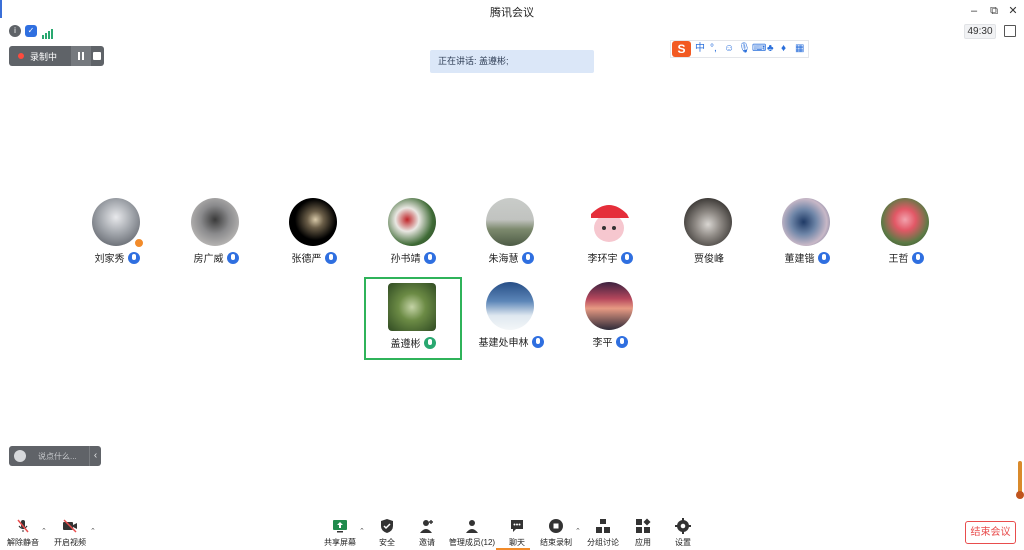  I want to click on participant-name: 房广威, so click(208, 259).